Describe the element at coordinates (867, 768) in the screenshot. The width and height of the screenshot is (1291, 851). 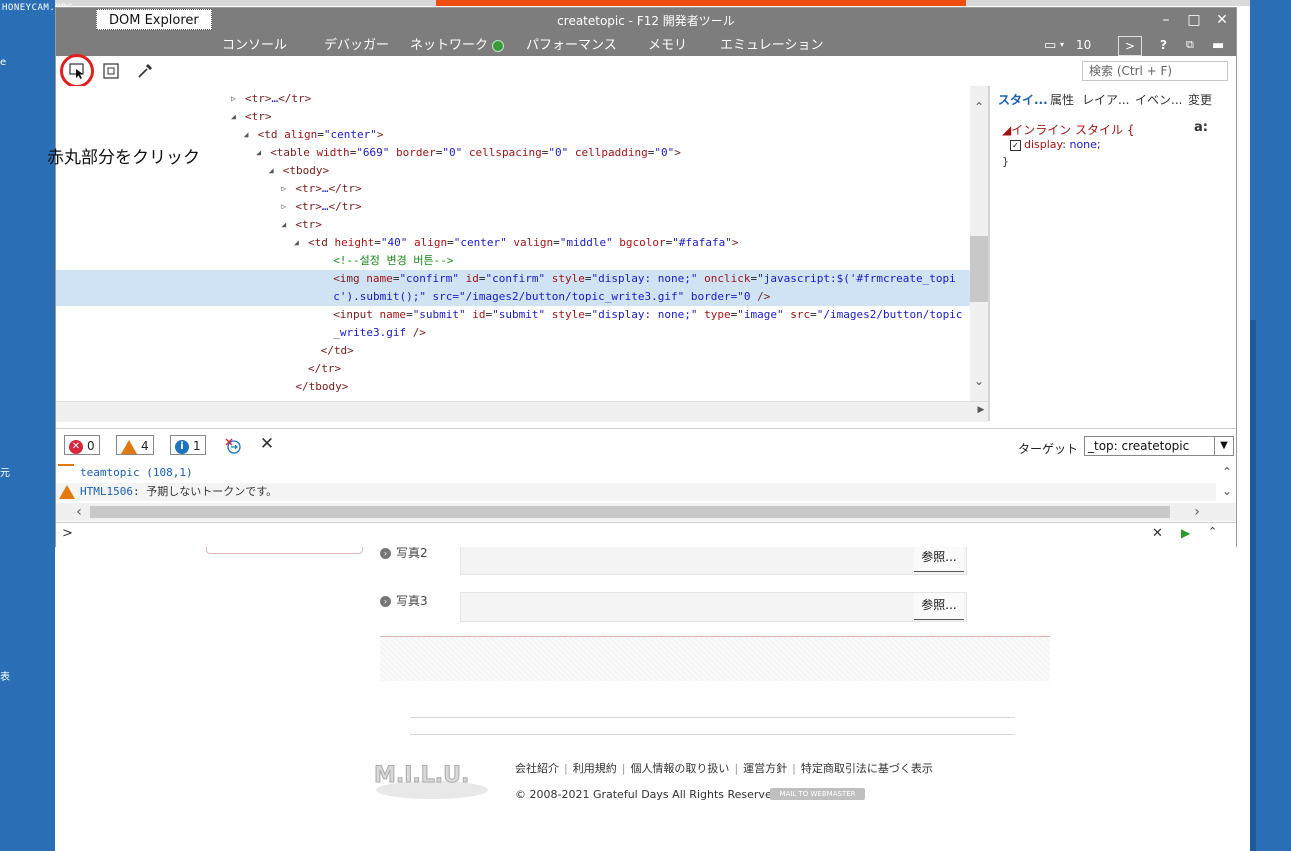
I see `footer-link-commerce: 特定商取引法に基づく表示` at that location.